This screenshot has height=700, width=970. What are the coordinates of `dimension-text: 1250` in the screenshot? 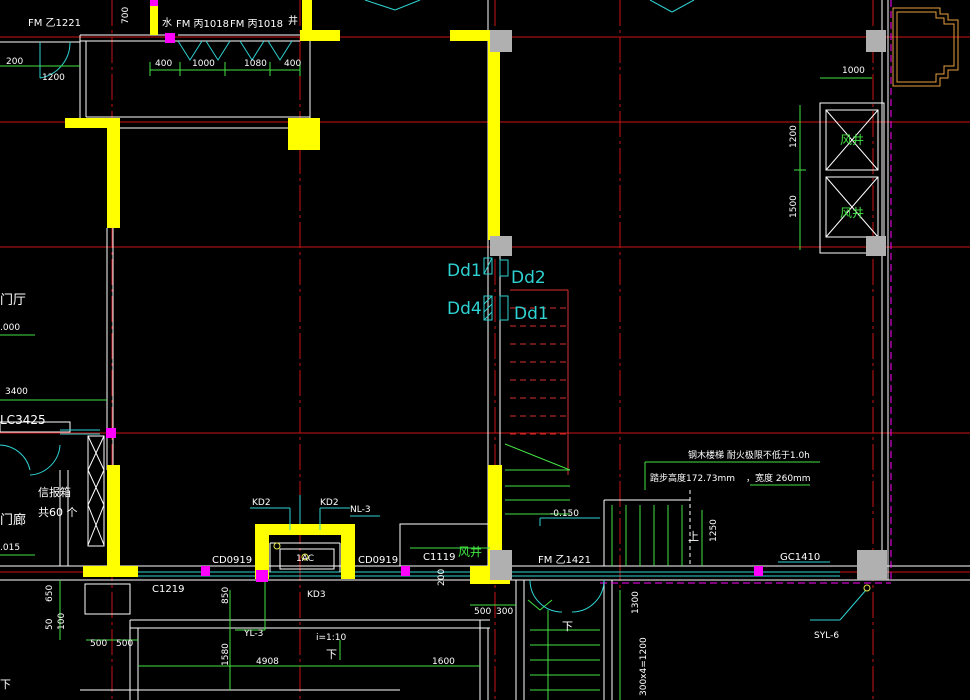 It's located at (714, 530).